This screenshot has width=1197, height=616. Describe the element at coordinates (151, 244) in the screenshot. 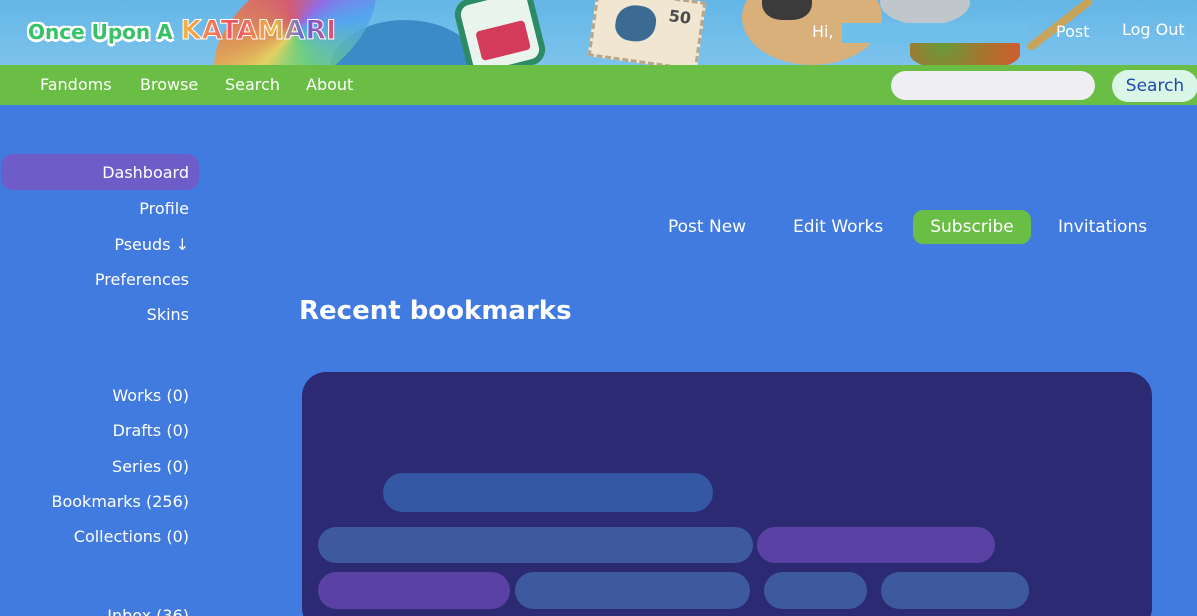

I see `sidebar-item-pseuds: Pseuds ↓` at that location.